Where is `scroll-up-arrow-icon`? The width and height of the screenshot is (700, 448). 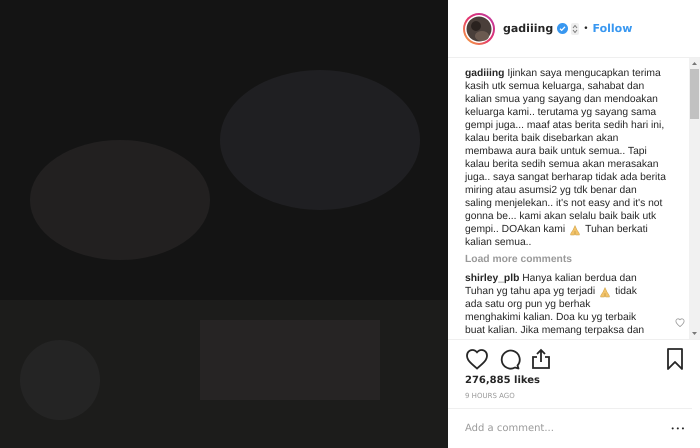
scroll-up-arrow-icon is located at coordinates (694, 63).